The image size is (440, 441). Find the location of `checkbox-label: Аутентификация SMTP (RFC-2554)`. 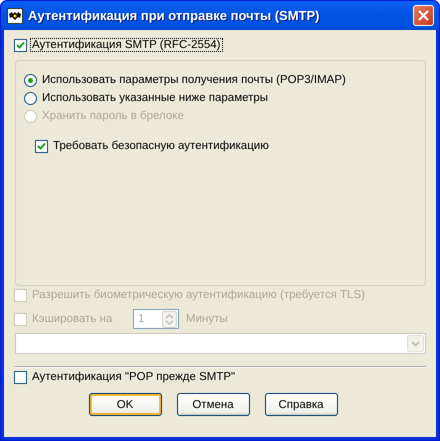

checkbox-label: Аутентификация SMTP (RFC-2554) is located at coordinates (126, 45).